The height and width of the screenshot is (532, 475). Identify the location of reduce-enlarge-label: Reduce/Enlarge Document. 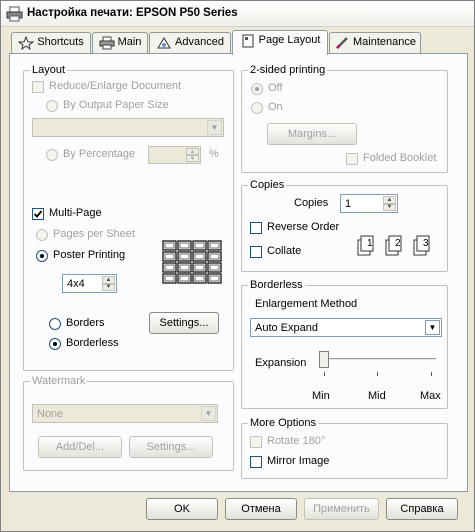
(115, 86).